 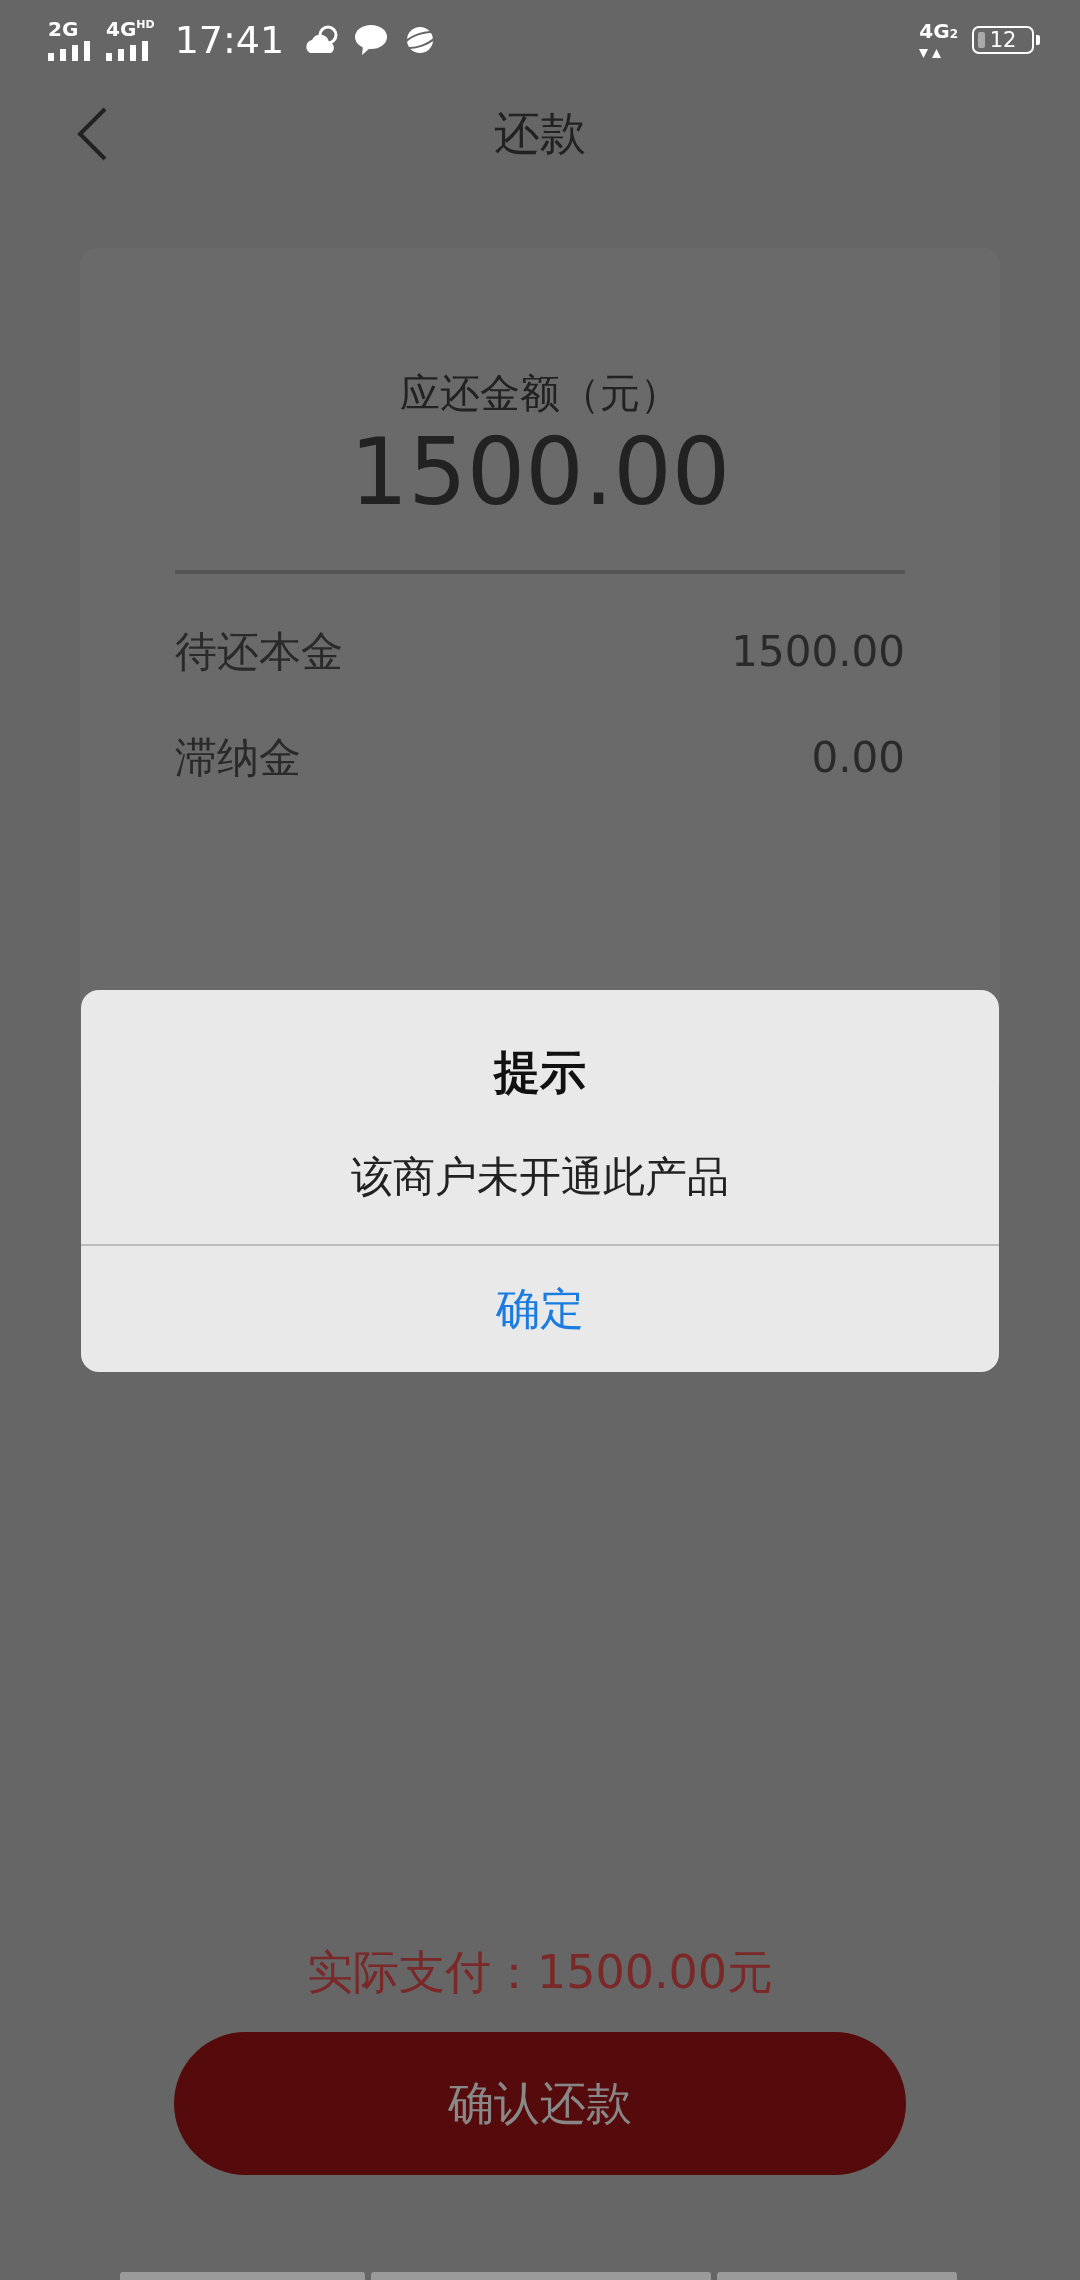 What do you see at coordinates (1003, 40) in the screenshot?
I see `battery-level: 12` at bounding box center [1003, 40].